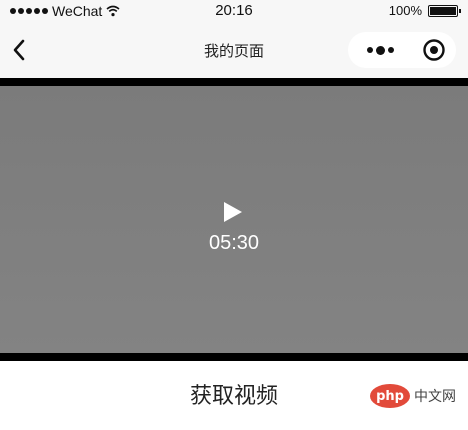 Image resolution: width=468 pixels, height=430 pixels. I want to click on play-icon, so click(233, 212).